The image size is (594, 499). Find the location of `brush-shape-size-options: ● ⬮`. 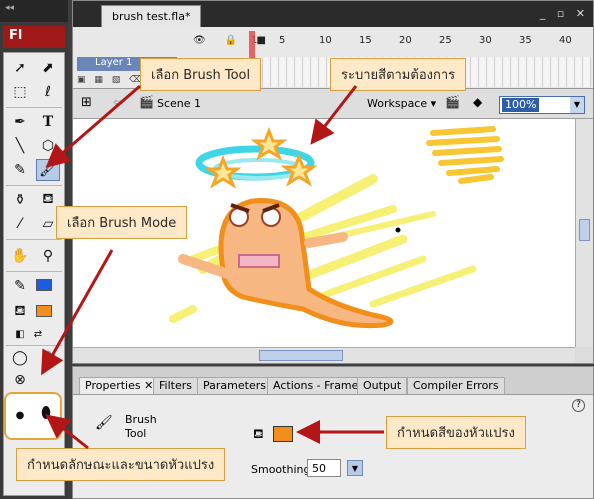

brush-shape-size-options: ● ⬮ is located at coordinates (33, 416).